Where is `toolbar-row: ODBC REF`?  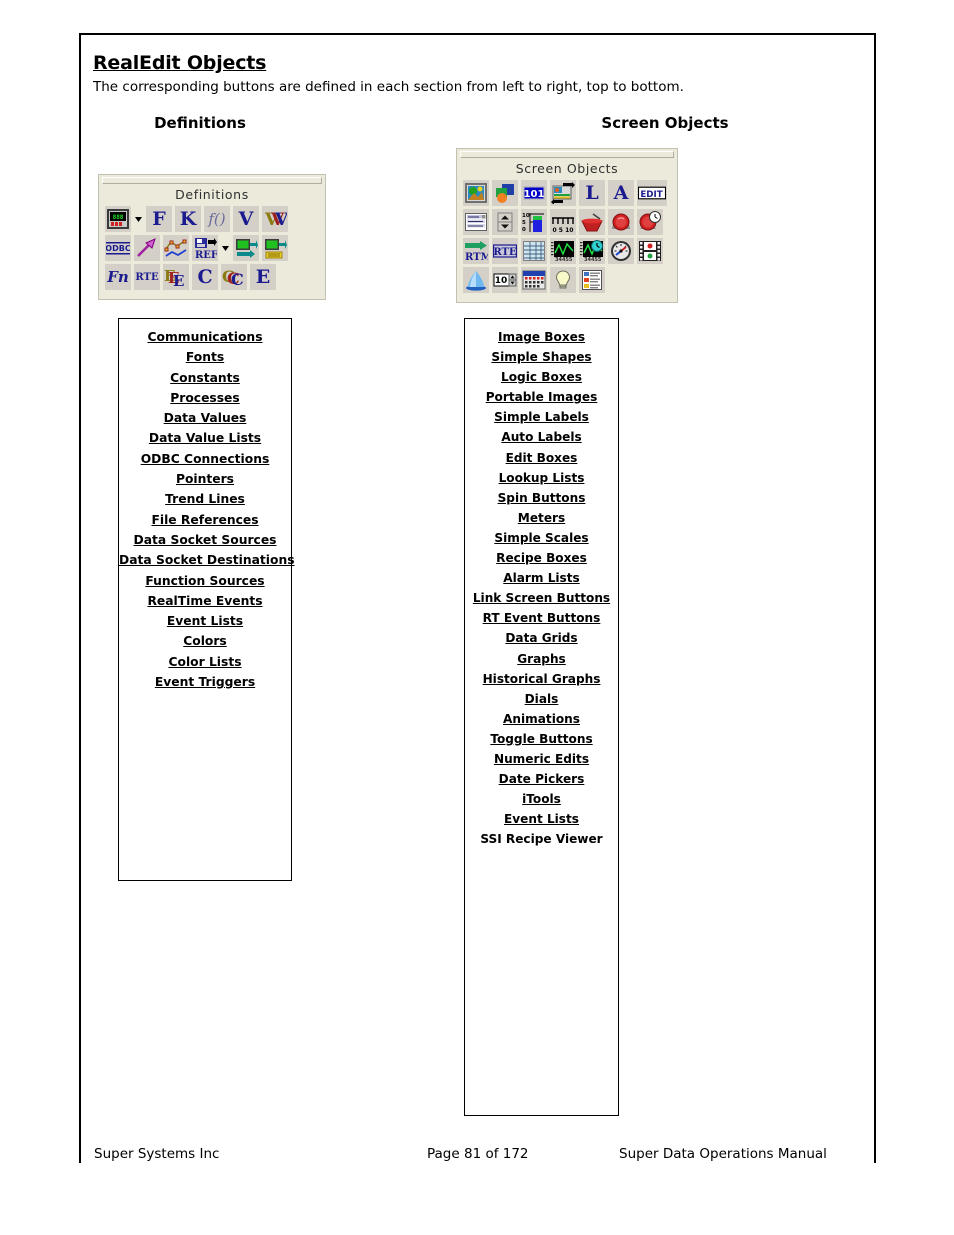 toolbar-row: ODBC REF is located at coordinates (212, 248).